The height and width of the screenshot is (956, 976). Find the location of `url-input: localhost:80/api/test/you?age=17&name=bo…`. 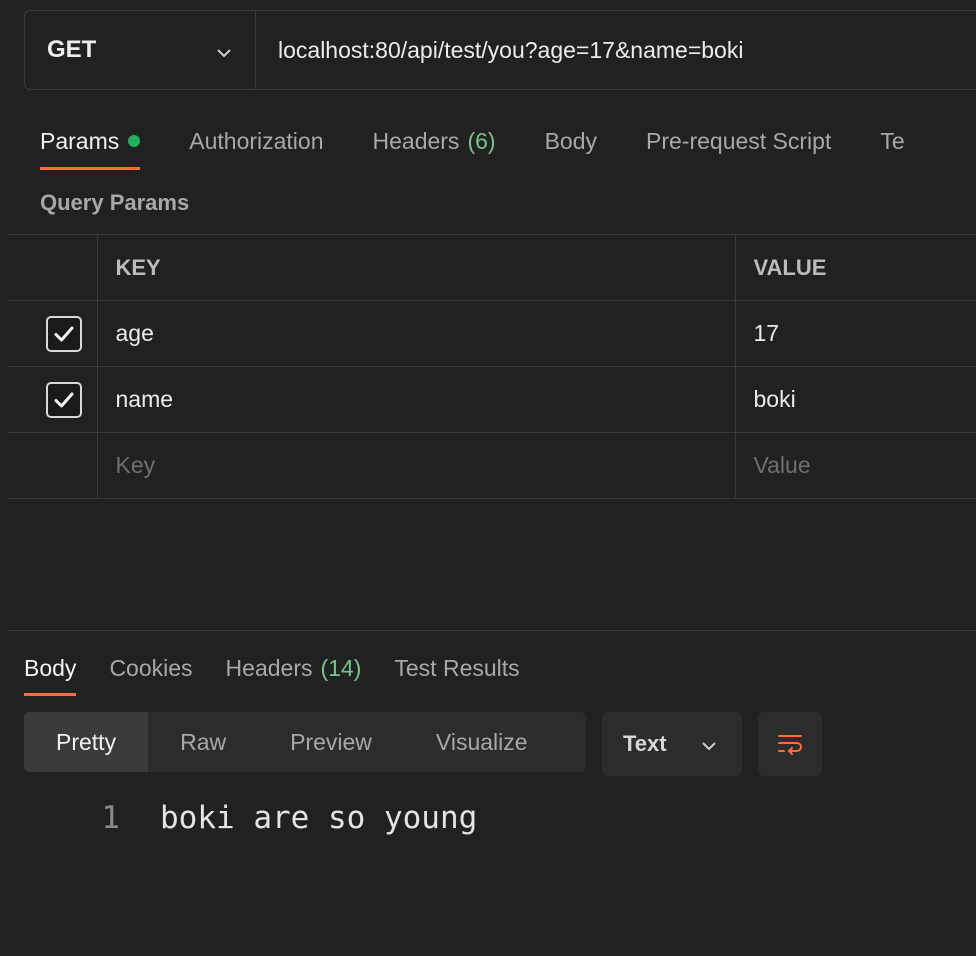

url-input: localhost:80/api/test/you?age=17&name=bo… is located at coordinates (616, 50).